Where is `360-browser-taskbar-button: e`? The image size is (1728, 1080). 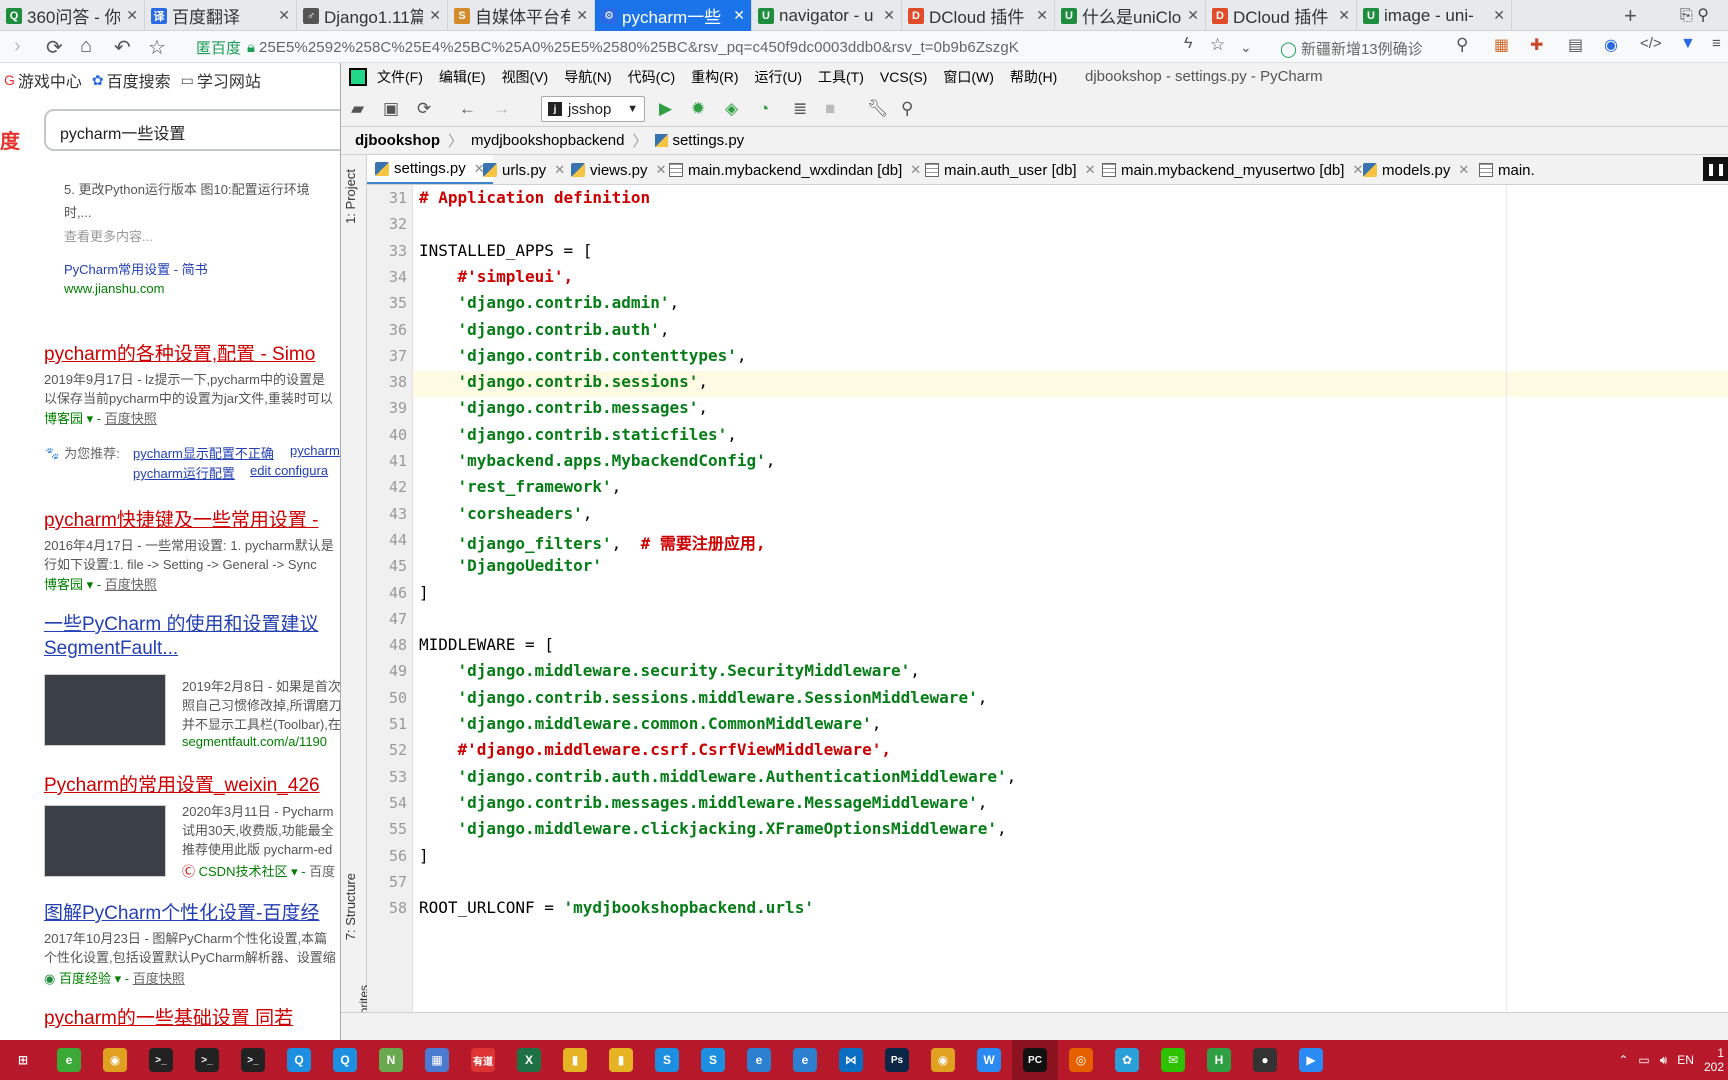 360-browser-taskbar-button: e is located at coordinates (69, 1060).